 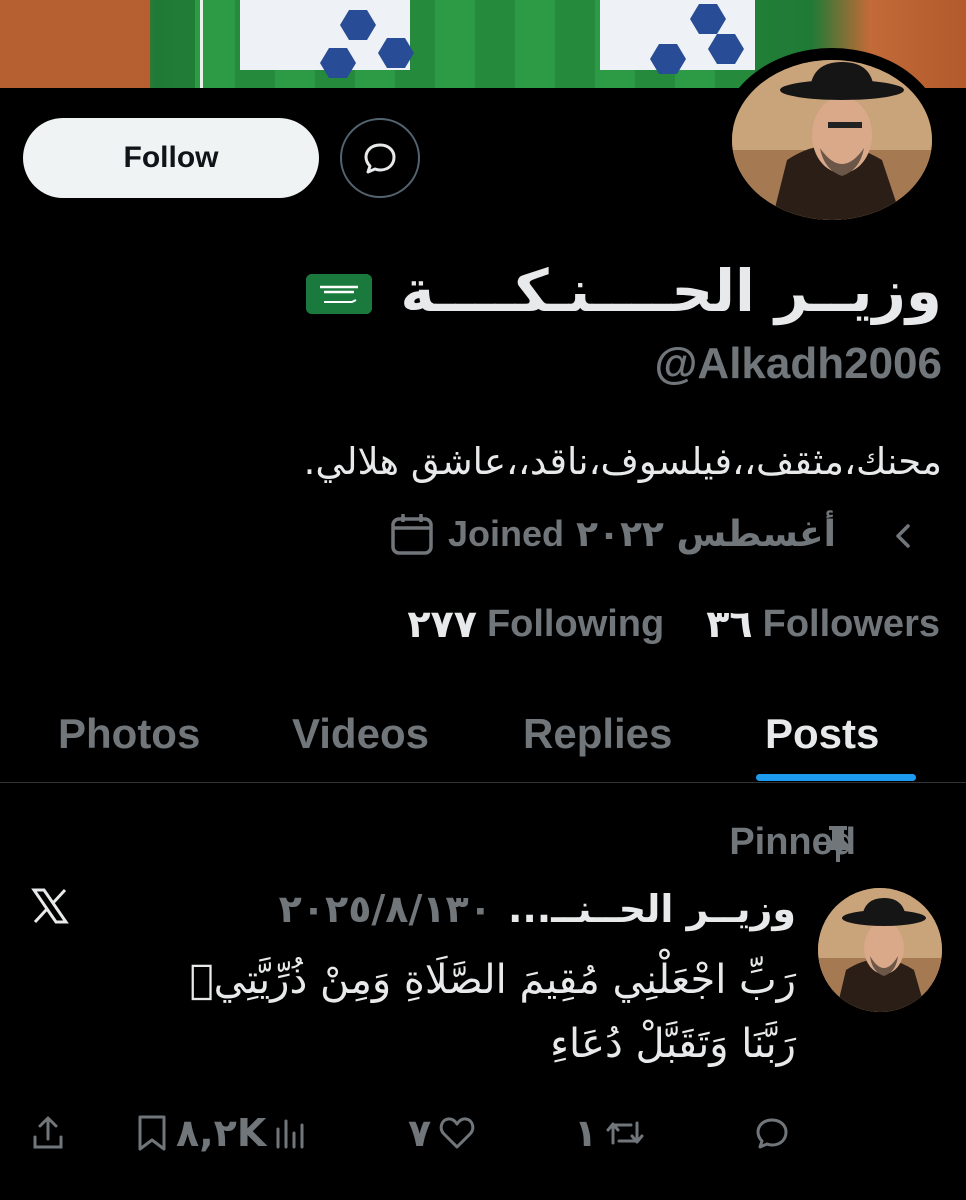 I want to click on repost-count: ١, so click(x=586, y=1133).